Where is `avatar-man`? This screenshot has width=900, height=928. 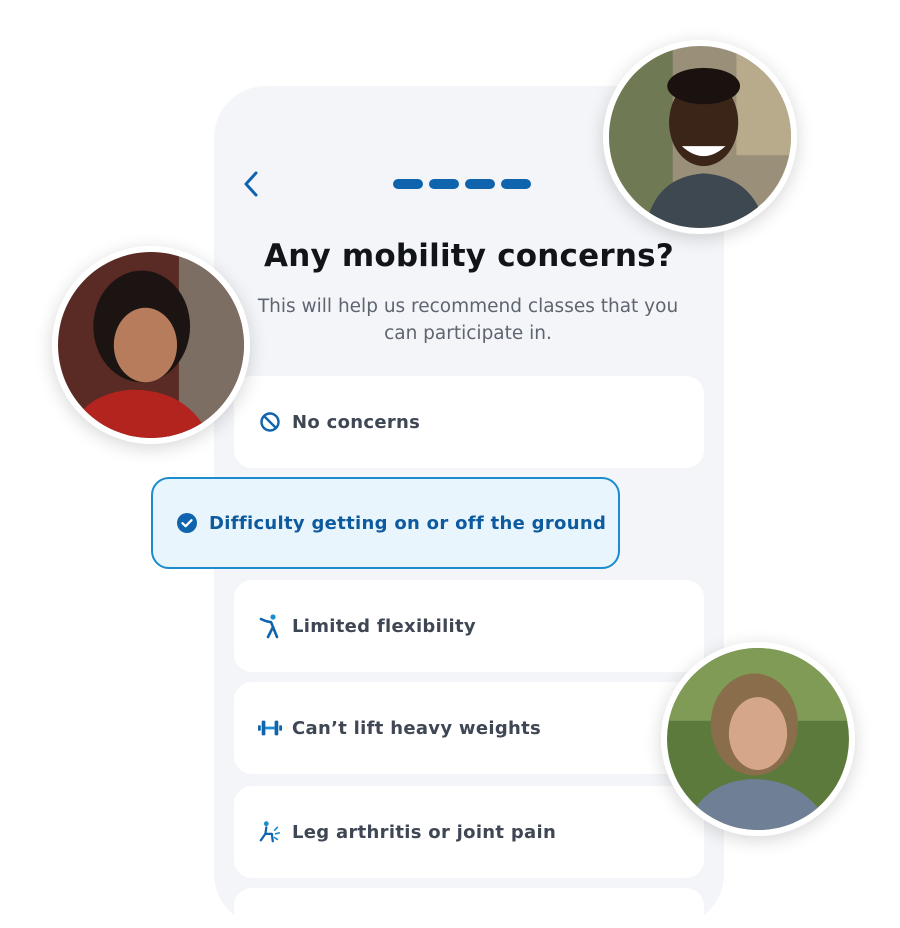 avatar-man is located at coordinates (700, 137).